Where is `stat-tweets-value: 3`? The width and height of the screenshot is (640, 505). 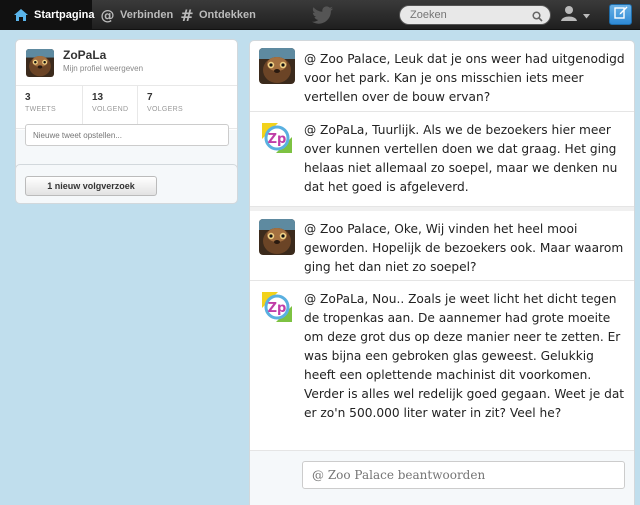
stat-tweets-value: 3 is located at coordinates (28, 97).